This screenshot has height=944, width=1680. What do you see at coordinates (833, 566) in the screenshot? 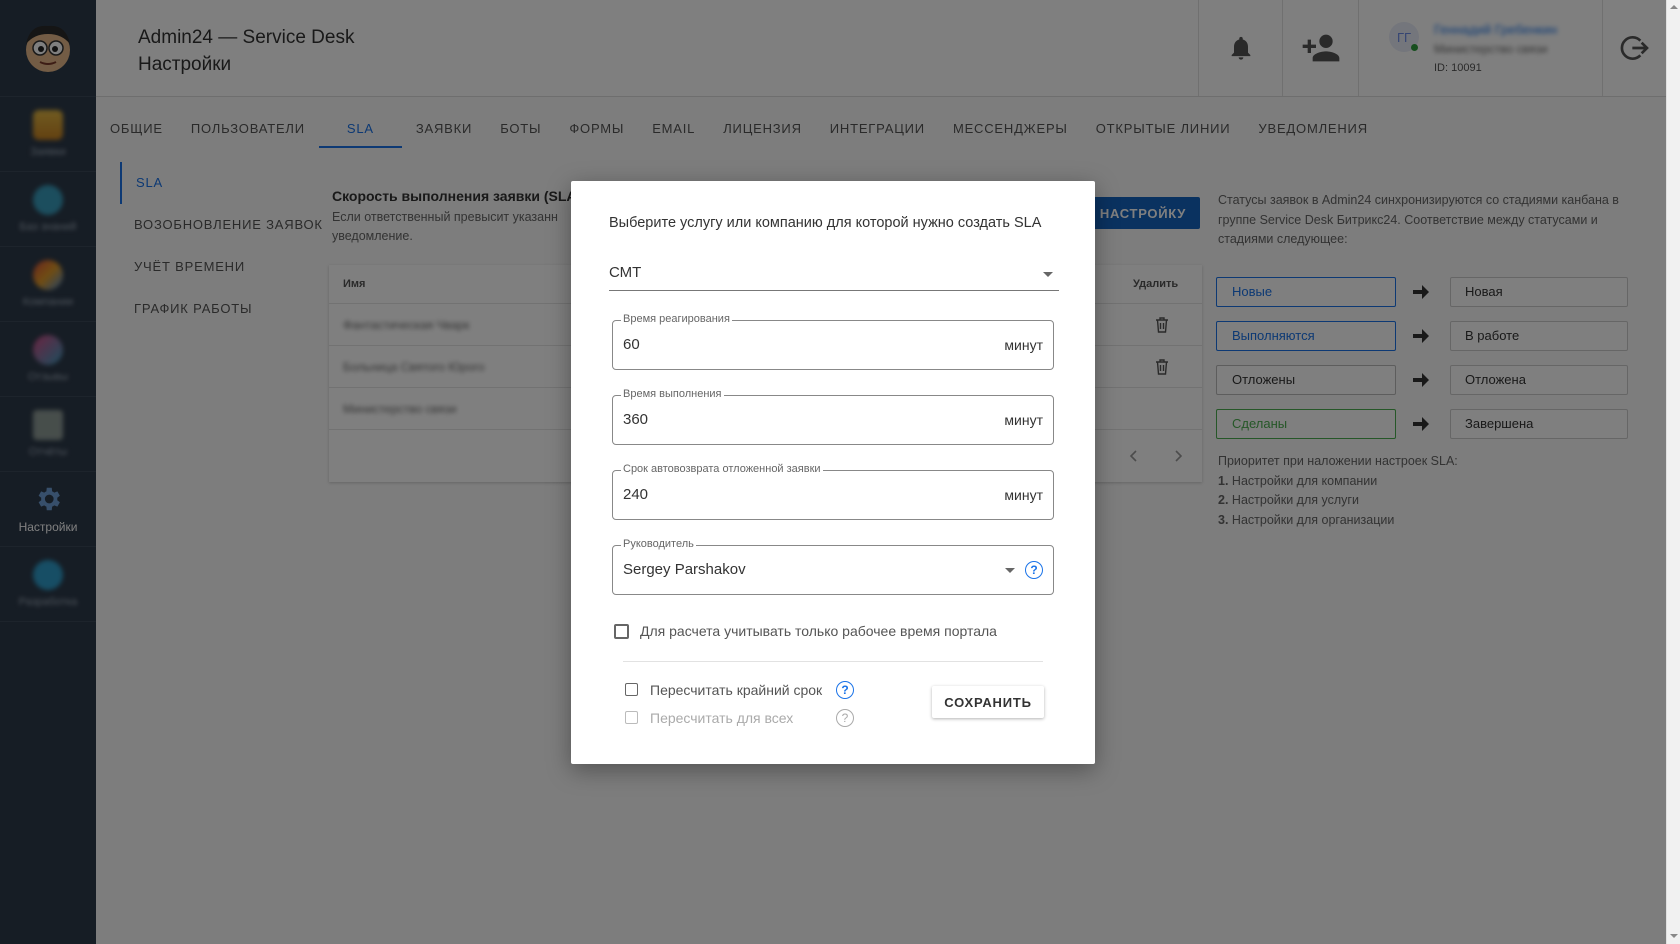
I see `manager-select: Руководитель Sergey Parshakov ?` at bounding box center [833, 566].